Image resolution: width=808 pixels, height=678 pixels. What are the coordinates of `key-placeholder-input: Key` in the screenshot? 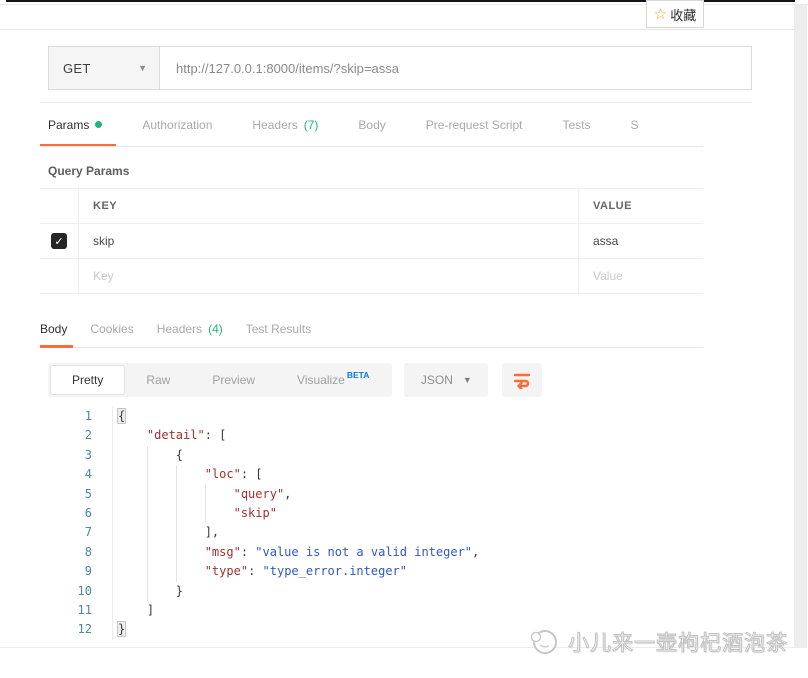 It's located at (103, 276).